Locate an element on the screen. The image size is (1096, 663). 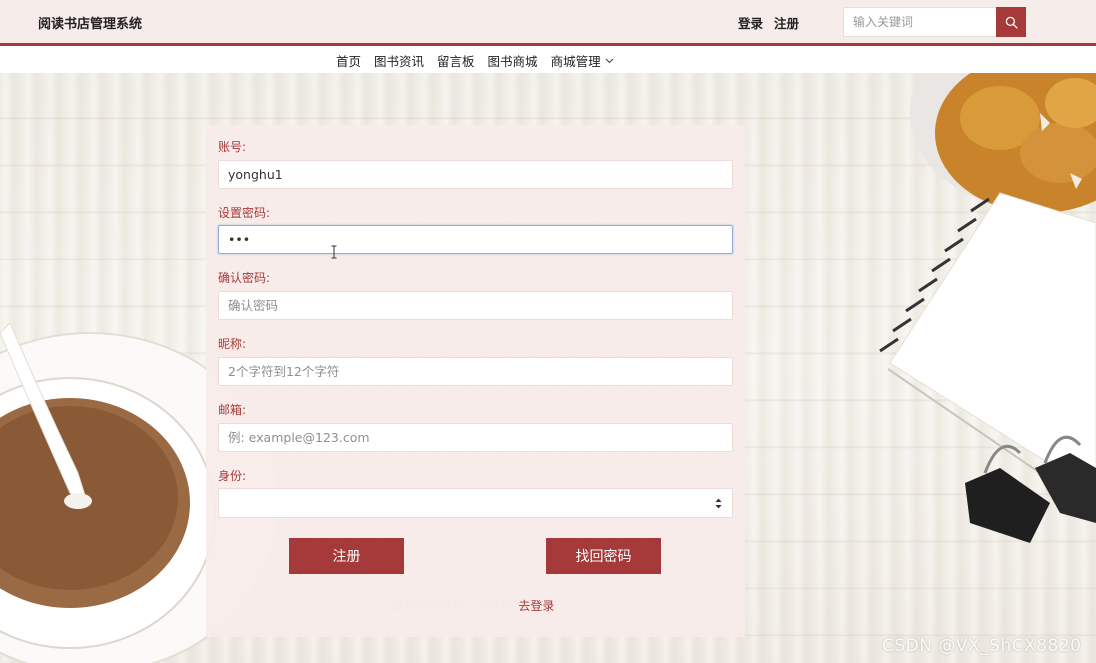
site-title: 阅读书店管理系统 is located at coordinates (90, 24).